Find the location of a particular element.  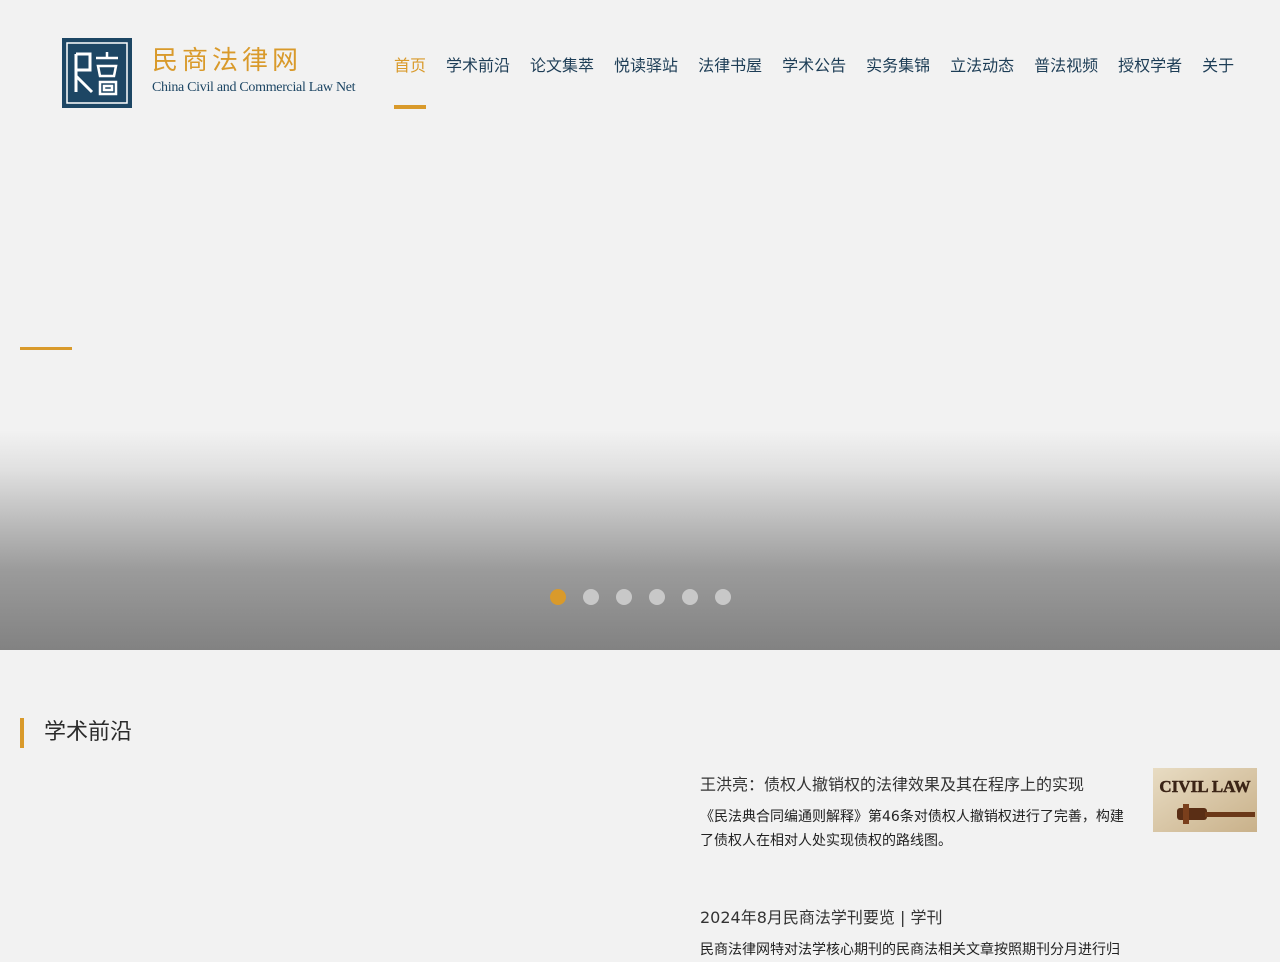

logo-seal-icon is located at coordinates (97, 73).